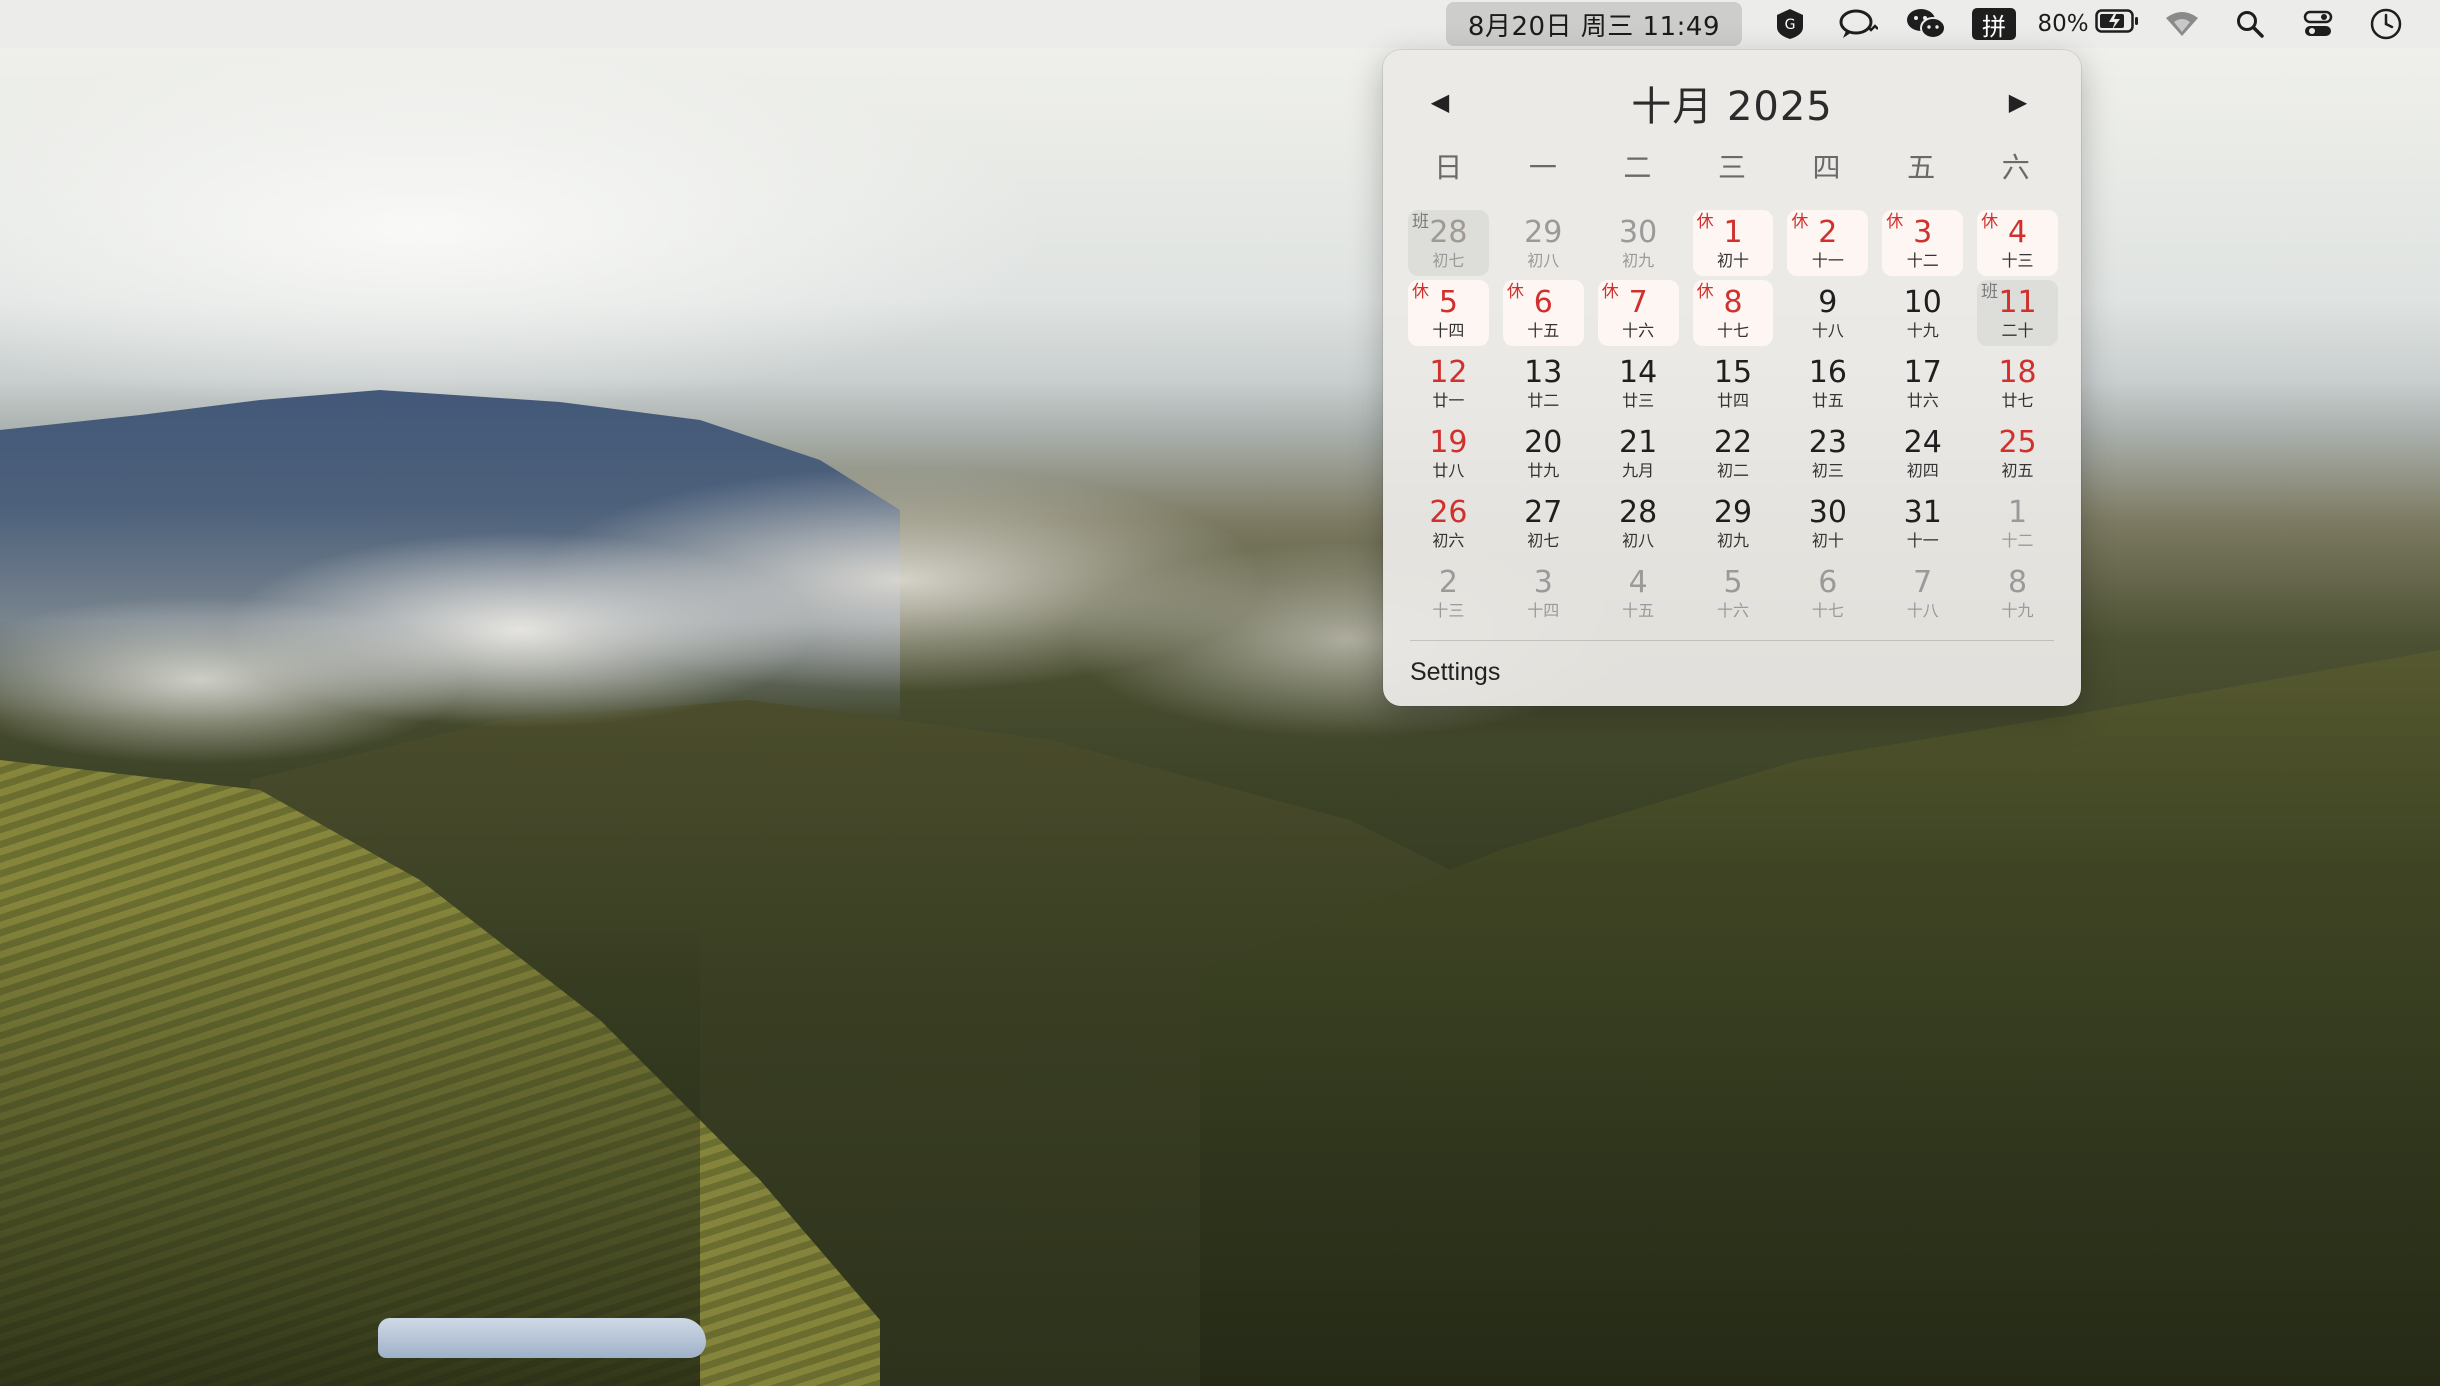 The image size is (2440, 1386). Describe the element at coordinates (1448, 523) in the screenshot. I see `calendar-day-cell: 26 初六` at that location.